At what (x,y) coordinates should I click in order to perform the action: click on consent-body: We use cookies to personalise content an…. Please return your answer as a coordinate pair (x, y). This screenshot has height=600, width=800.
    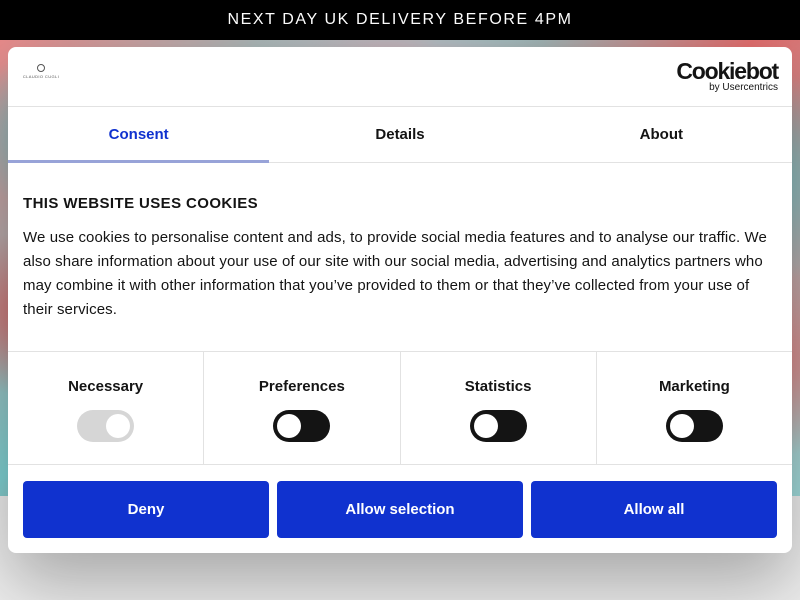
    Looking at the image, I should click on (395, 273).